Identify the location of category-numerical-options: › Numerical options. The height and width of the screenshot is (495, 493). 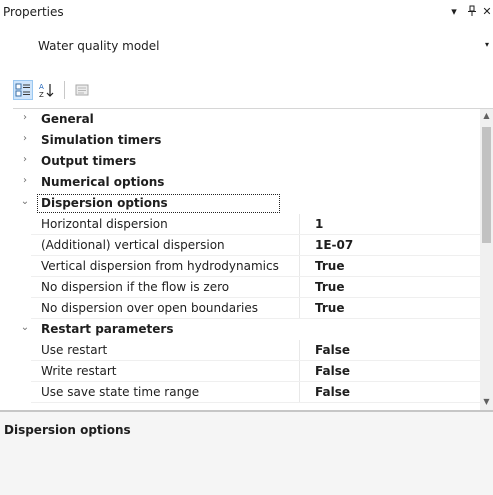
(246, 182).